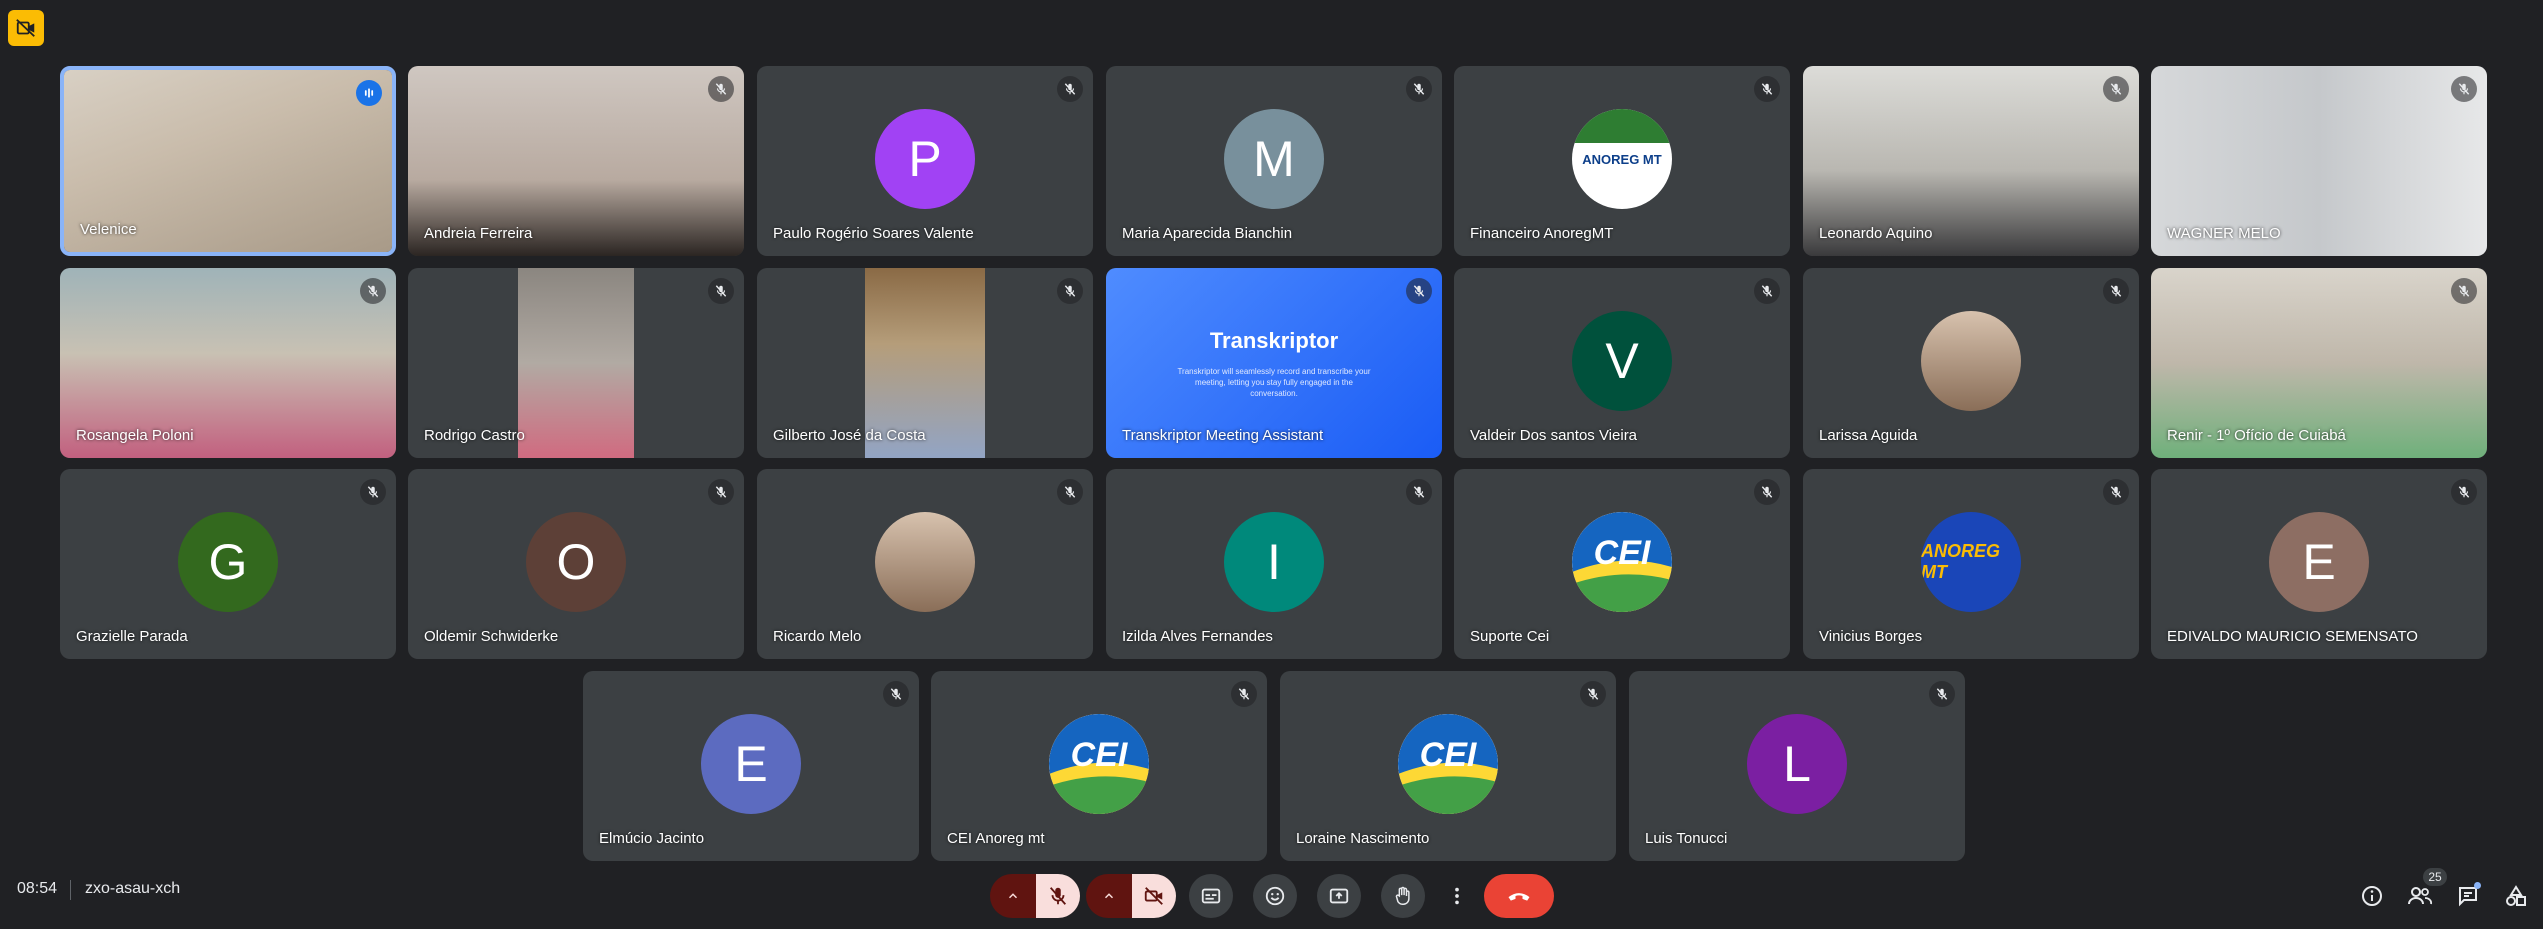  Describe the element at coordinates (135, 435) in the screenshot. I see `participant-name: Rosangela Poloni` at that location.